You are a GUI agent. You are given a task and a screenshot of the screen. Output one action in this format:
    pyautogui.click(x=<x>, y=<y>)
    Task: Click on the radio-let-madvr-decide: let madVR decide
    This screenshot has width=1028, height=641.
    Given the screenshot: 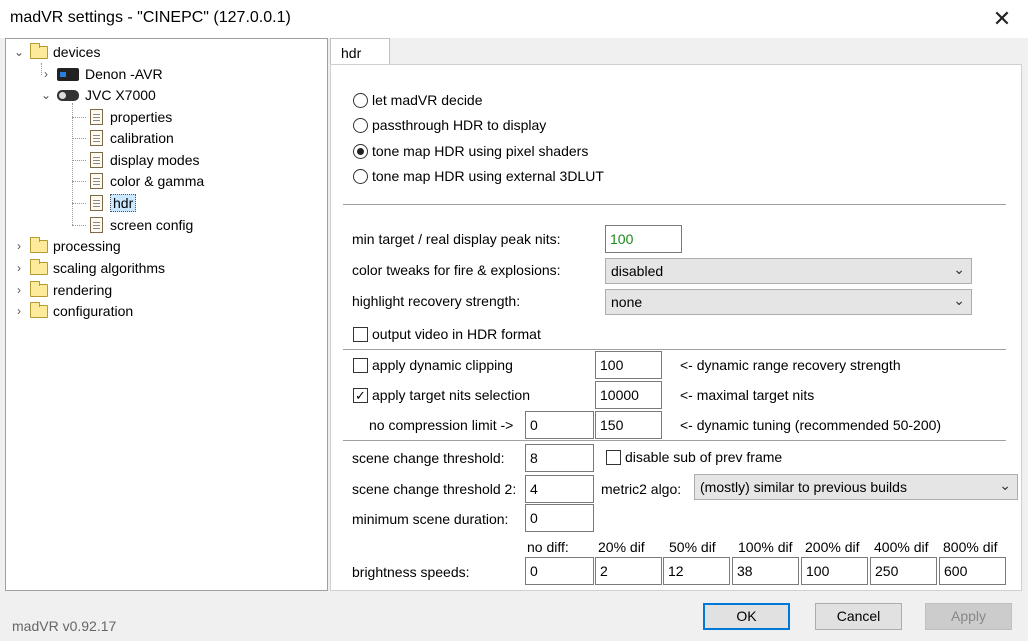 What is the action you would take?
    pyautogui.click(x=418, y=100)
    